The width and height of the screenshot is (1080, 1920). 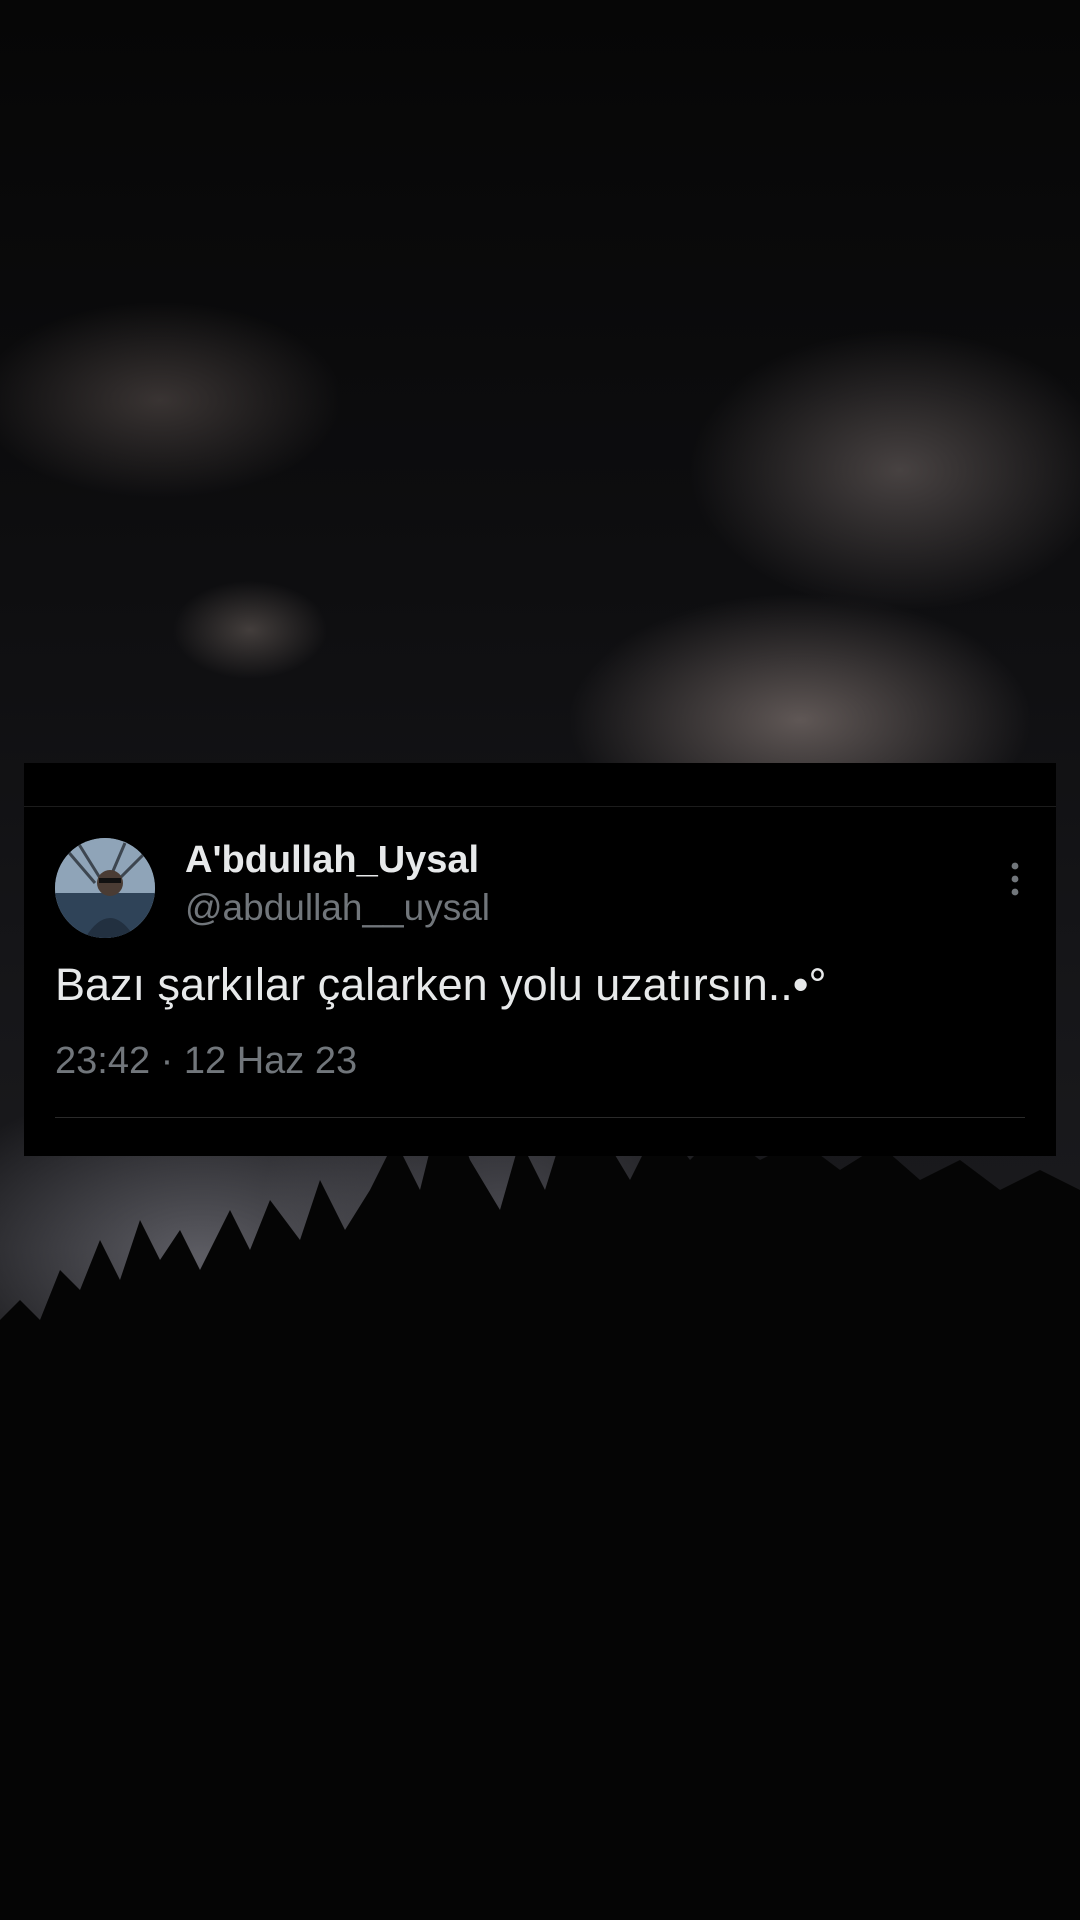 I want to click on more-vertical-icon, so click(x=1015, y=879).